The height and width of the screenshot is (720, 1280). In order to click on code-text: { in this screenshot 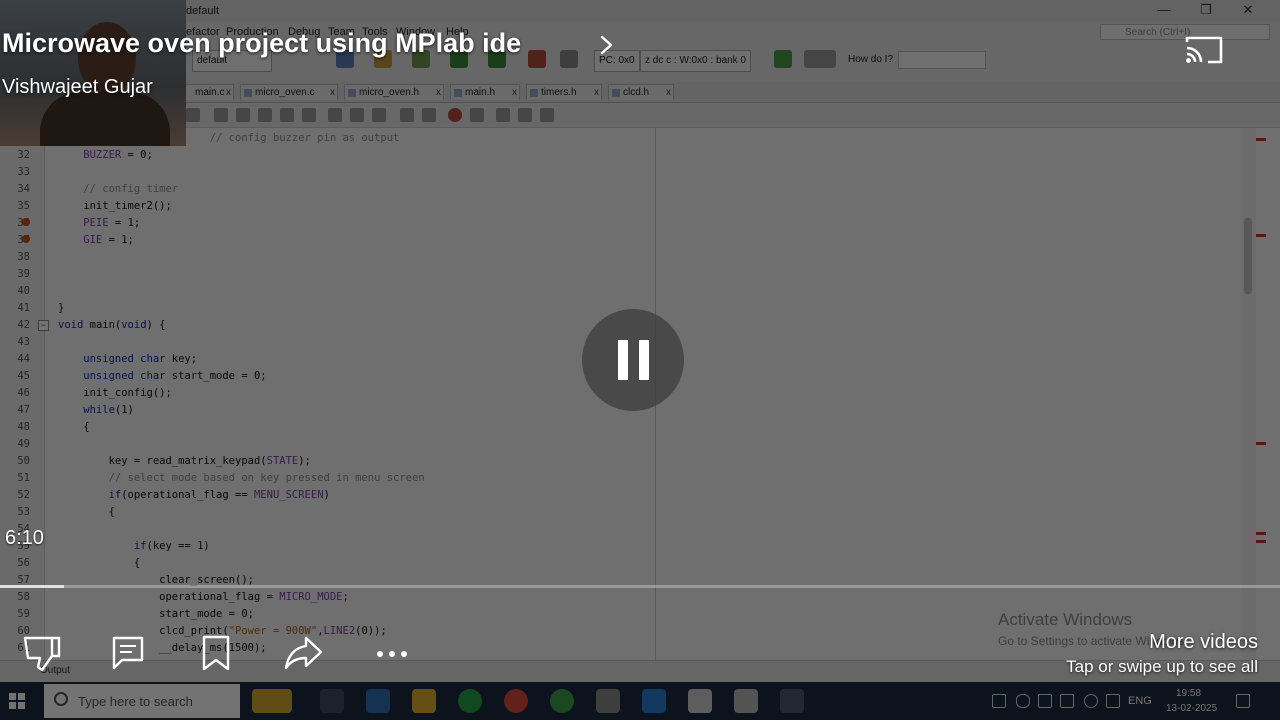, I will do `click(74, 427)`.